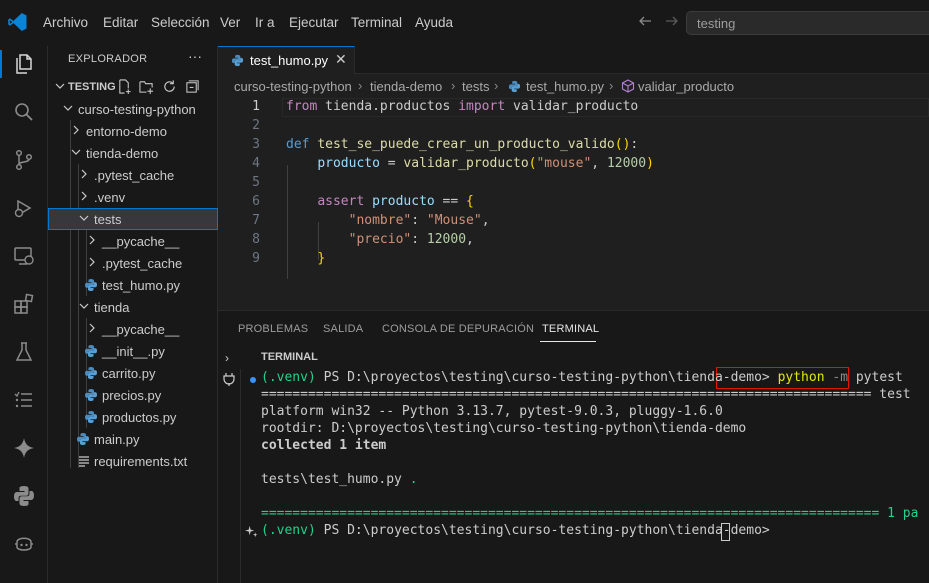  Describe the element at coordinates (376, 22) in the screenshot. I see `menu-terminal: Terminal` at that location.